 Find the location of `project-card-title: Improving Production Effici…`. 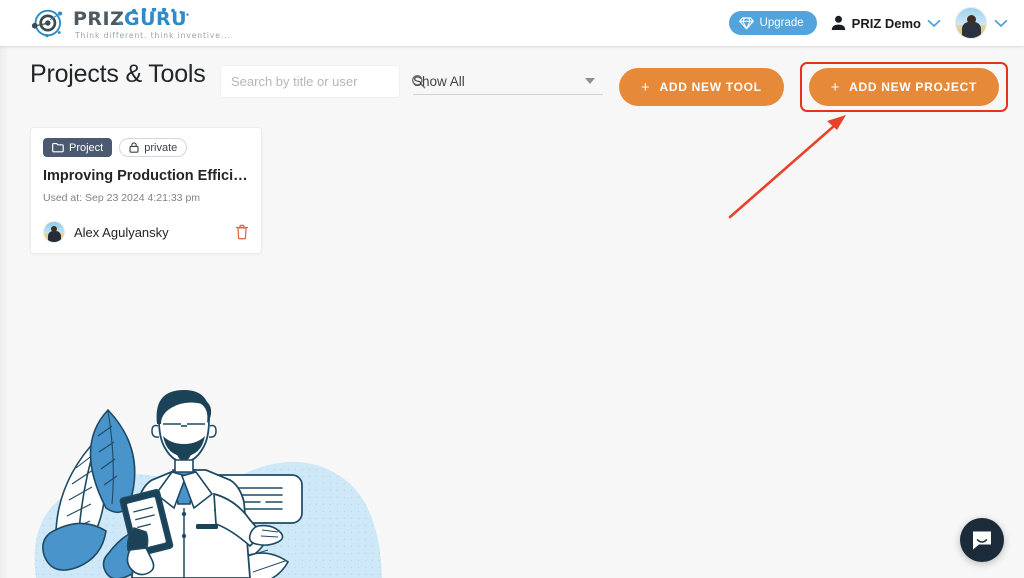

project-card-title: Improving Production Effici… is located at coordinates (145, 176).